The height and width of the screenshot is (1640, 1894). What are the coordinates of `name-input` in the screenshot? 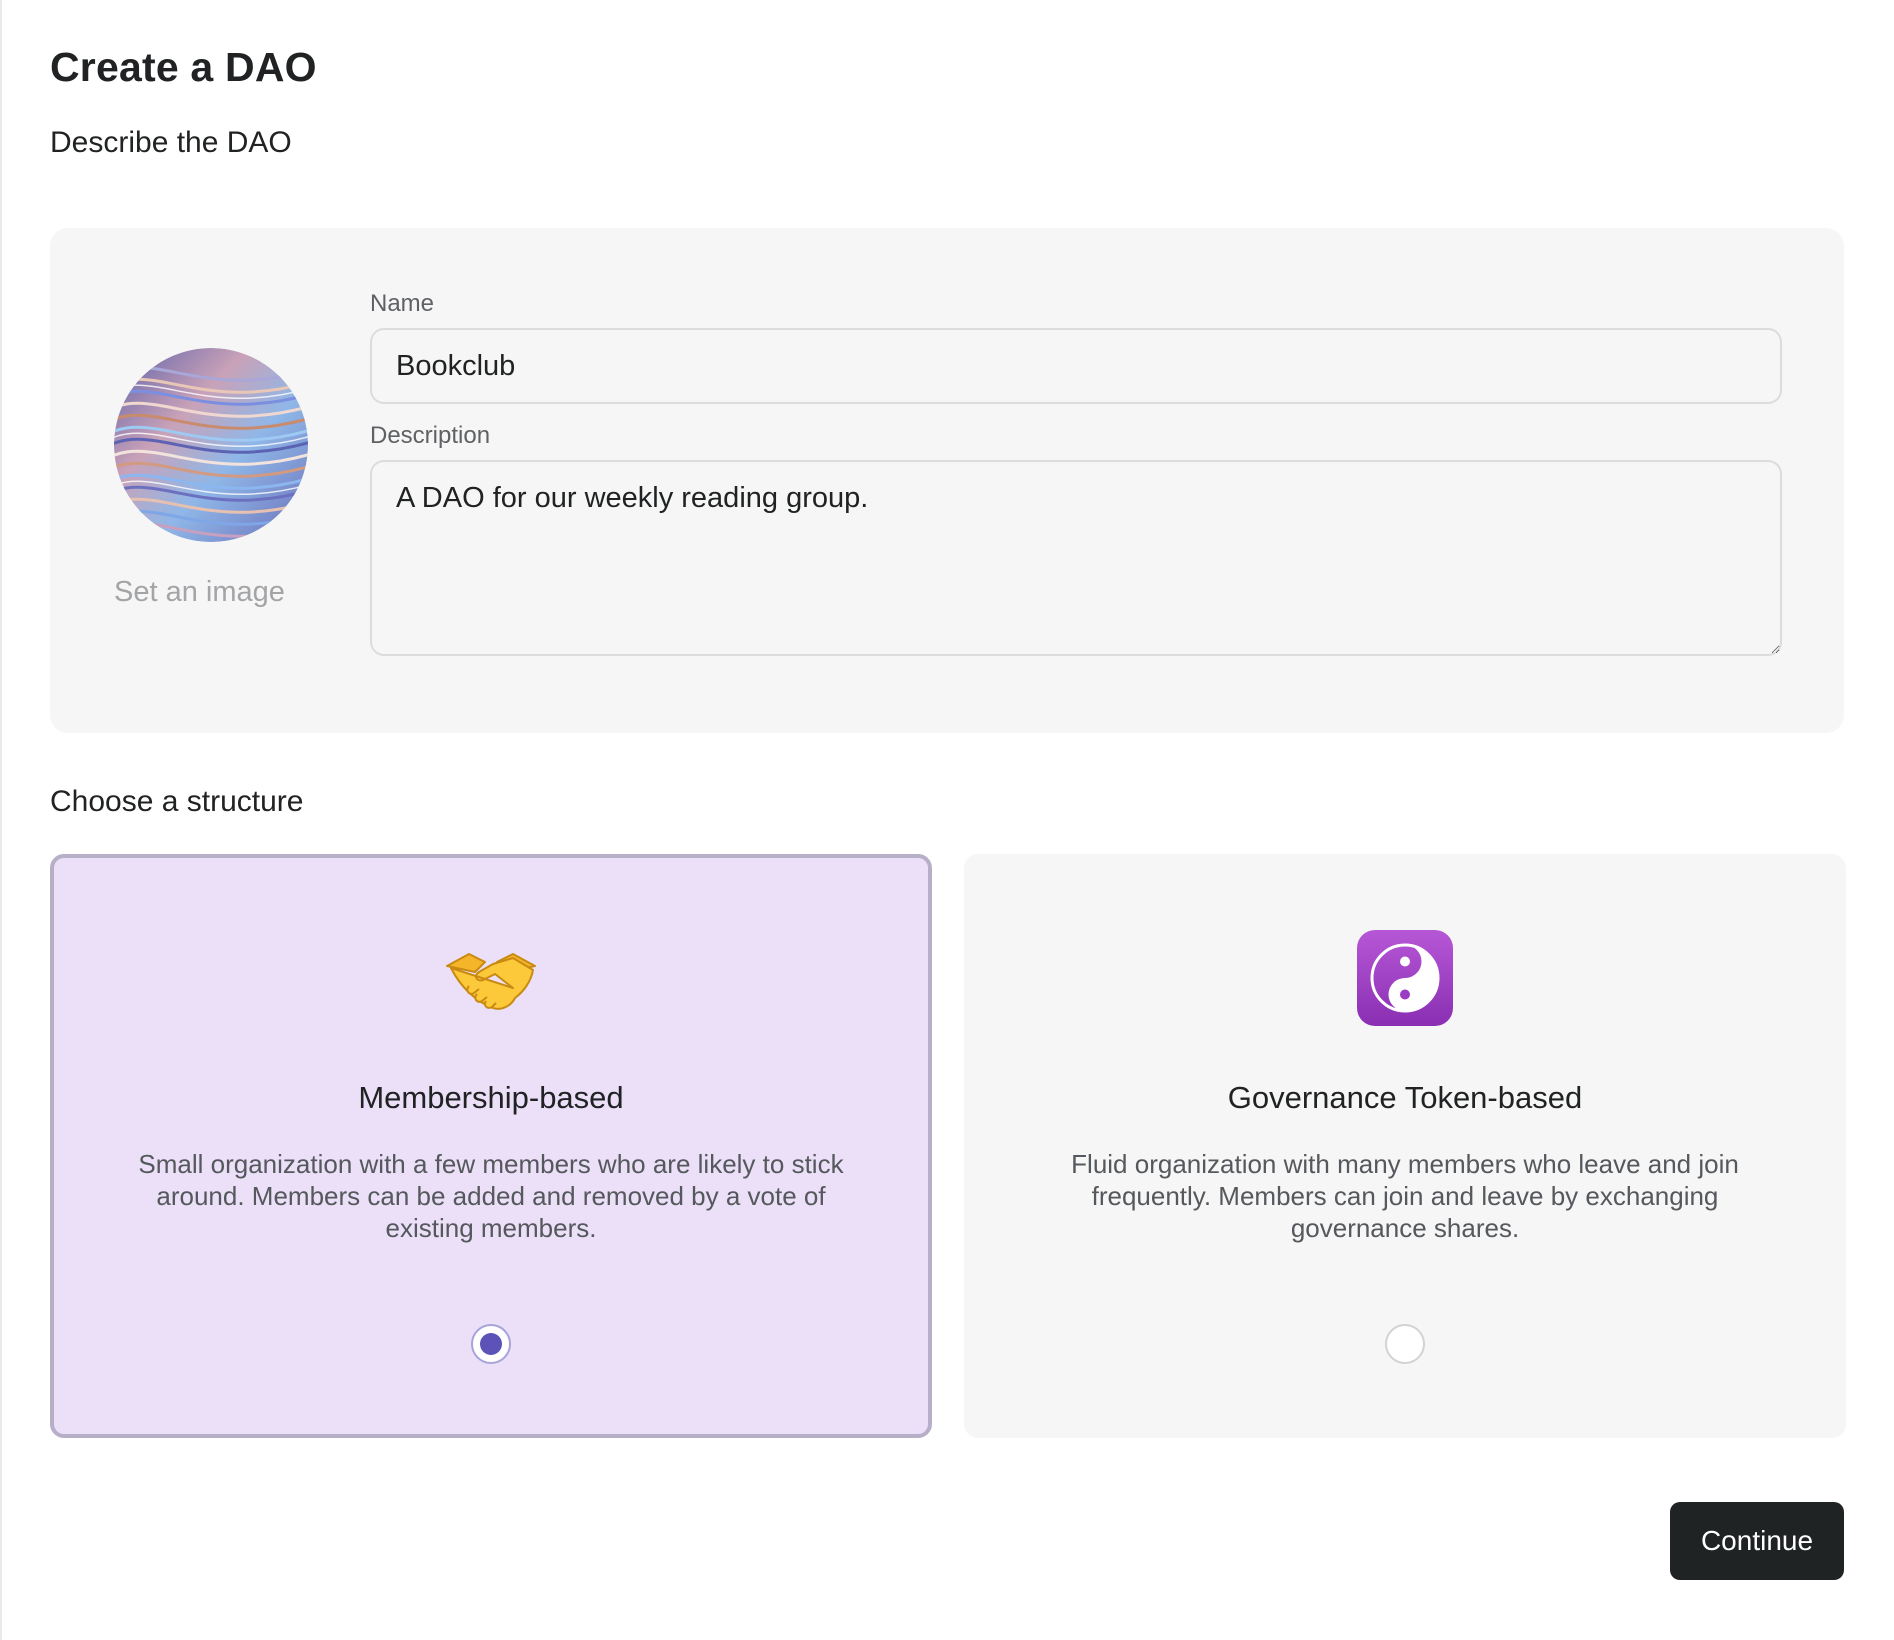 It's located at (1076, 366).